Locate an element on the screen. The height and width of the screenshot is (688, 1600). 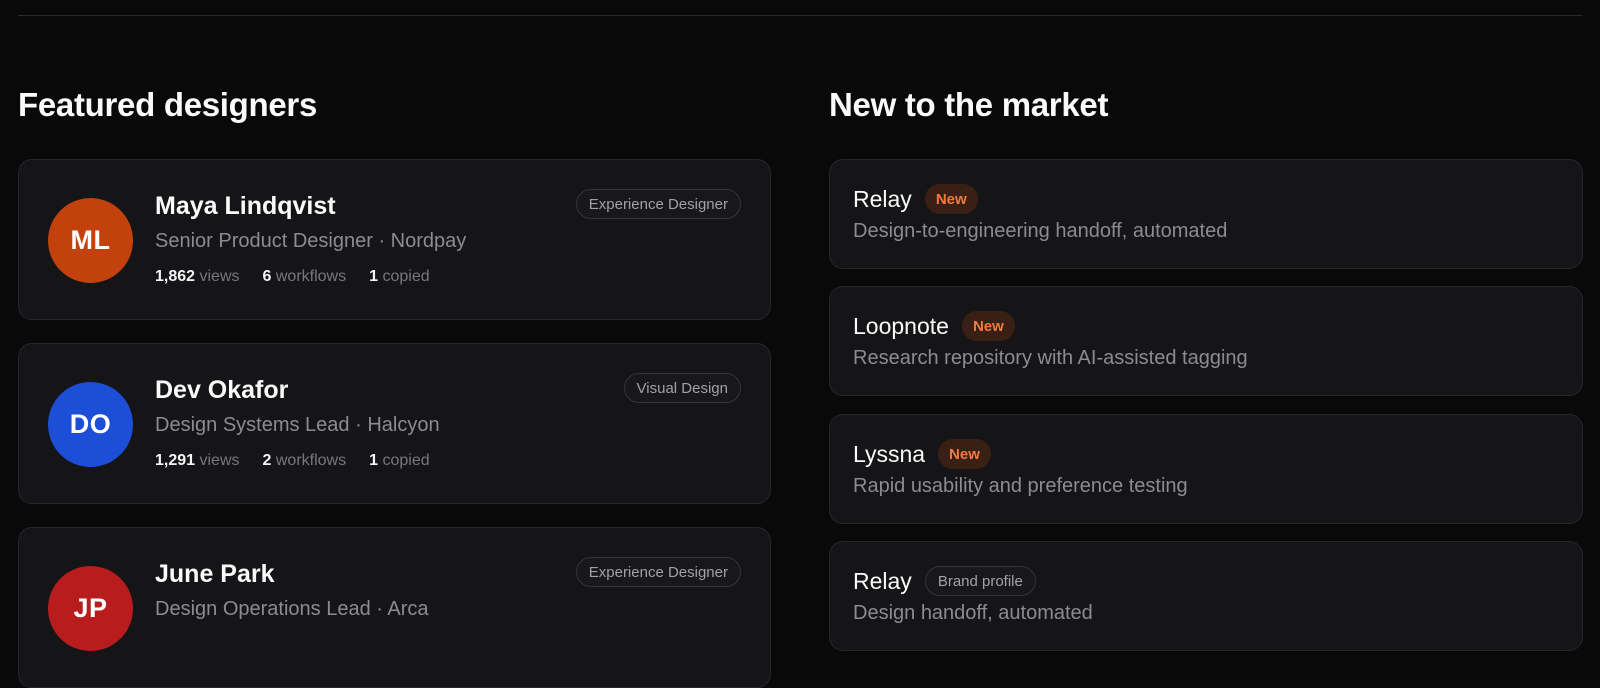
market-item-header: Lyssna New is located at coordinates (922, 454).